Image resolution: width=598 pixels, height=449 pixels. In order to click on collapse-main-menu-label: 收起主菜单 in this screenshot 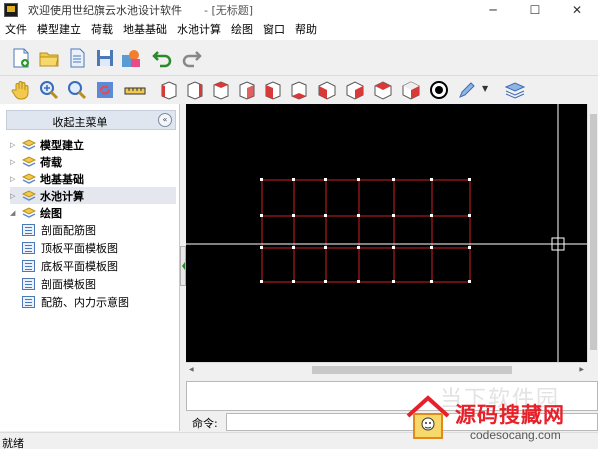, I will do `click(80, 122)`.